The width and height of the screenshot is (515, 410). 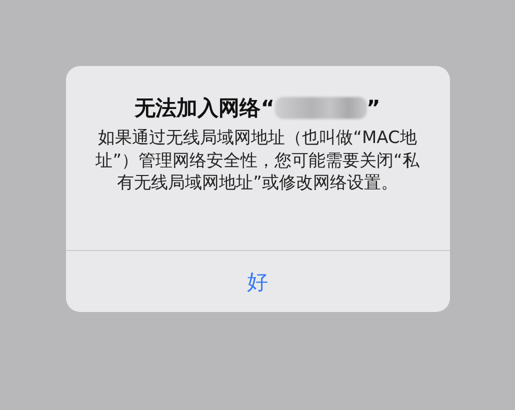 What do you see at coordinates (204, 108) in the screenshot?
I see `alert-title: 无法加入网络“` at bounding box center [204, 108].